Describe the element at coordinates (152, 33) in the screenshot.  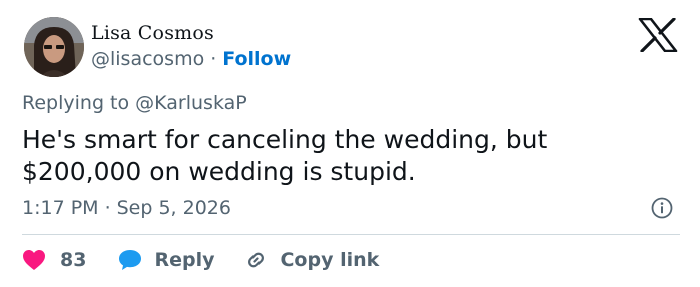
I see `author-name: Lisa Cosmos` at that location.